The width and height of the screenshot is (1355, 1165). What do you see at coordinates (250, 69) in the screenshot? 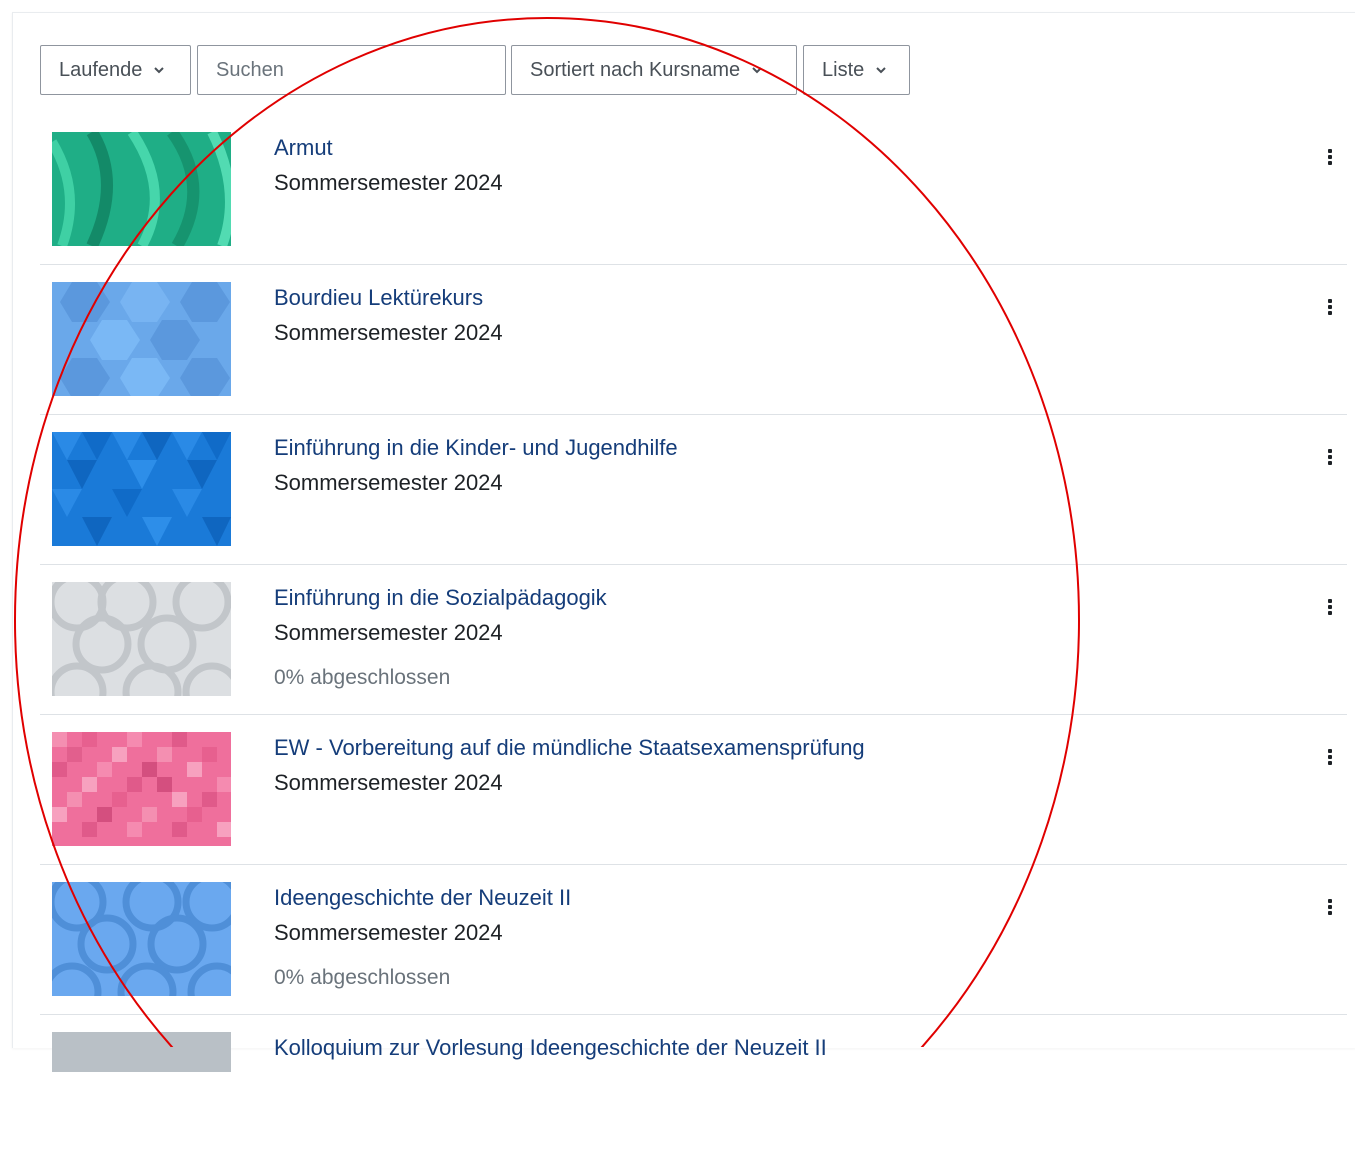
I see `search-placeholder: Suchen` at bounding box center [250, 69].